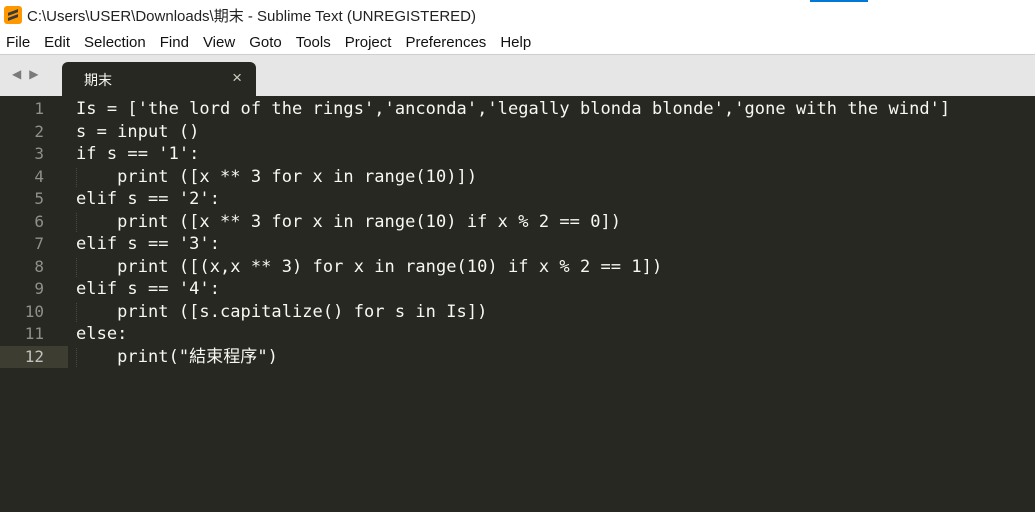 The height and width of the screenshot is (512, 1035). What do you see at coordinates (102, 334) in the screenshot?
I see `code-text: else:` at bounding box center [102, 334].